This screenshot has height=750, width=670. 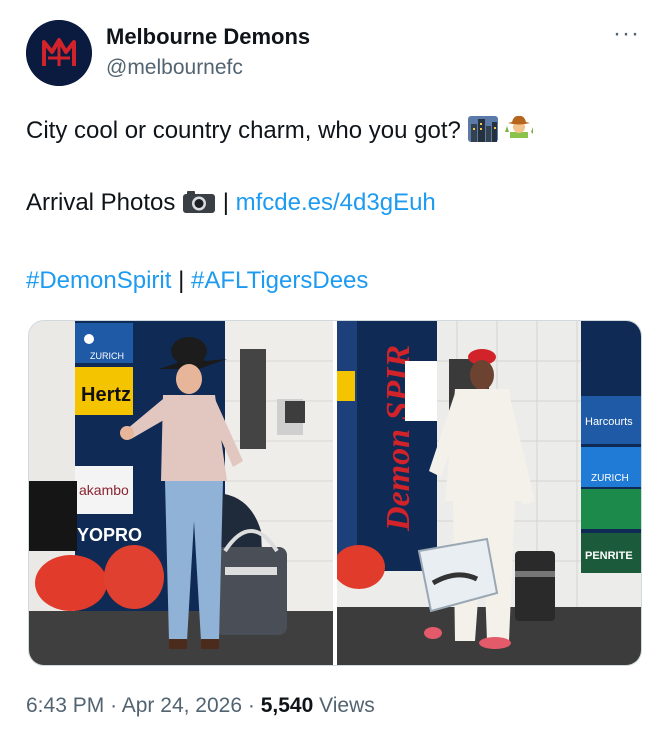 What do you see at coordinates (243, 130) in the screenshot?
I see `tweet-question: City cool or country charm, who you got?` at bounding box center [243, 130].